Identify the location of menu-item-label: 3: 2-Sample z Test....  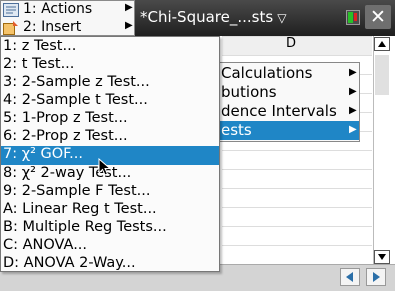
(76, 82).